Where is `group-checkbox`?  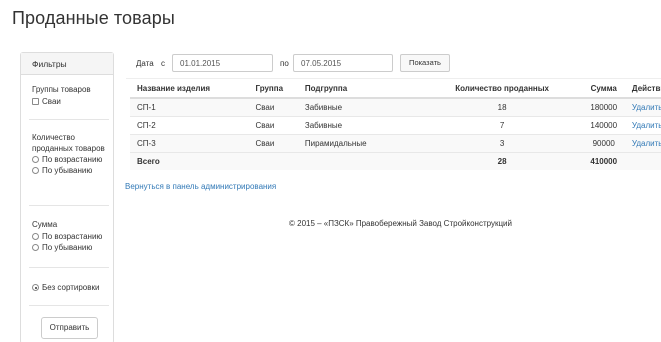 group-checkbox is located at coordinates (35, 101).